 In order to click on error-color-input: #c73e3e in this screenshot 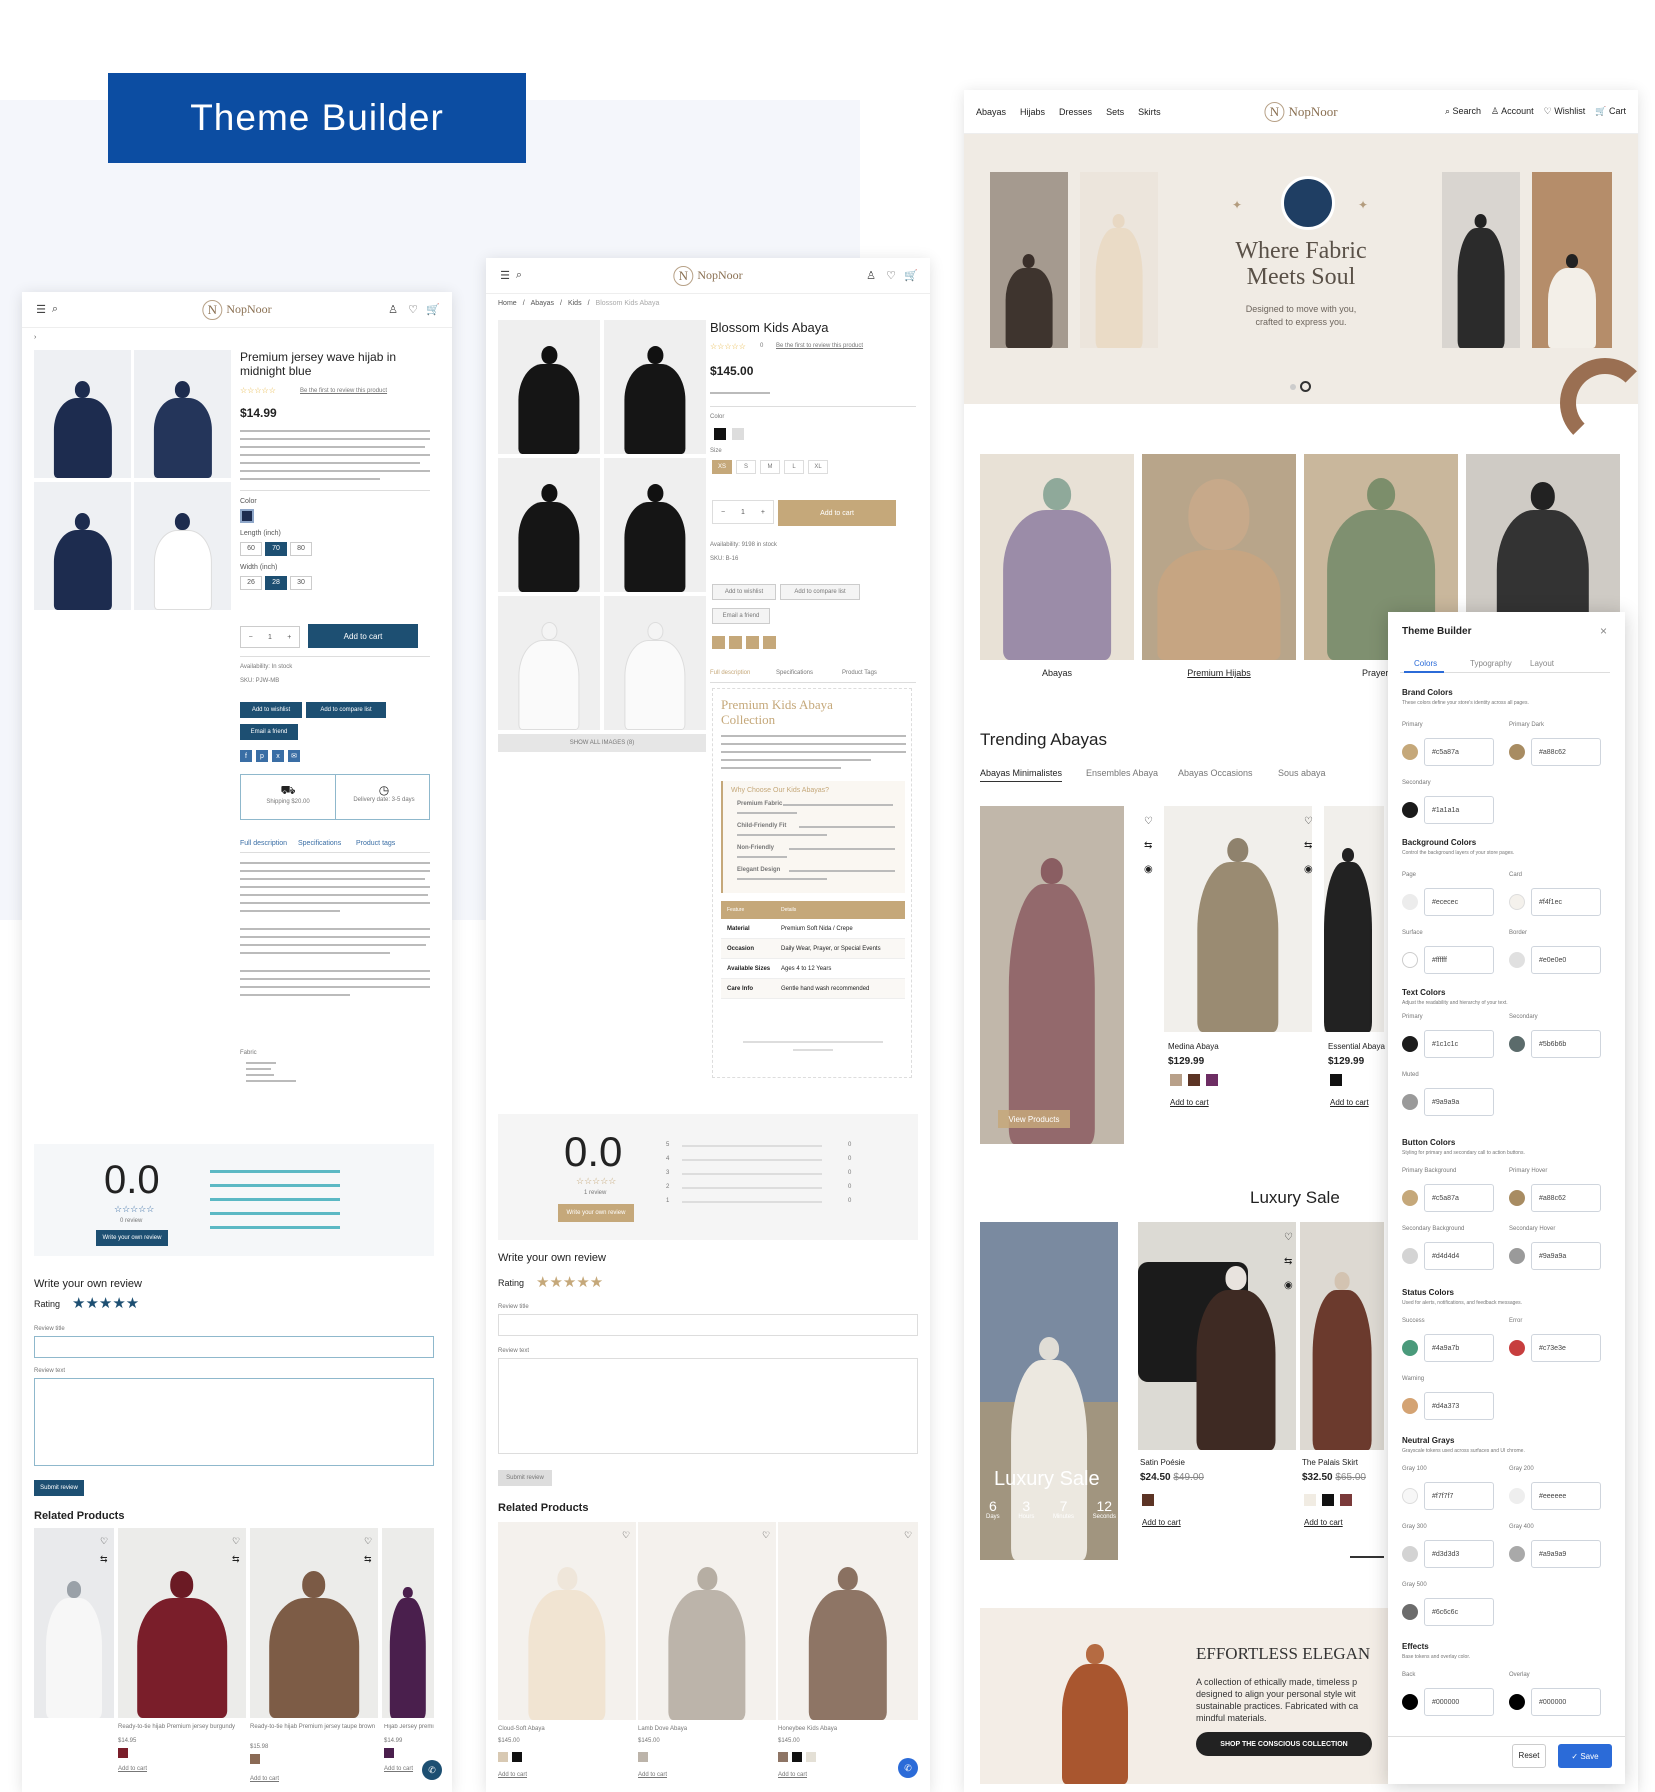, I will do `click(1566, 1348)`.